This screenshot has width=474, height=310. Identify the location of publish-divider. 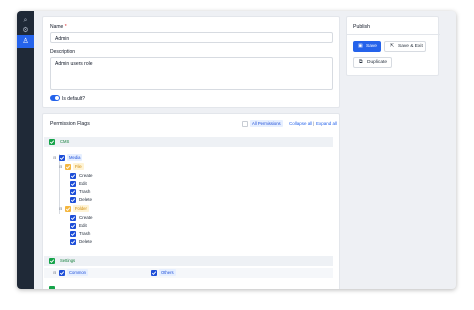
(393, 34).